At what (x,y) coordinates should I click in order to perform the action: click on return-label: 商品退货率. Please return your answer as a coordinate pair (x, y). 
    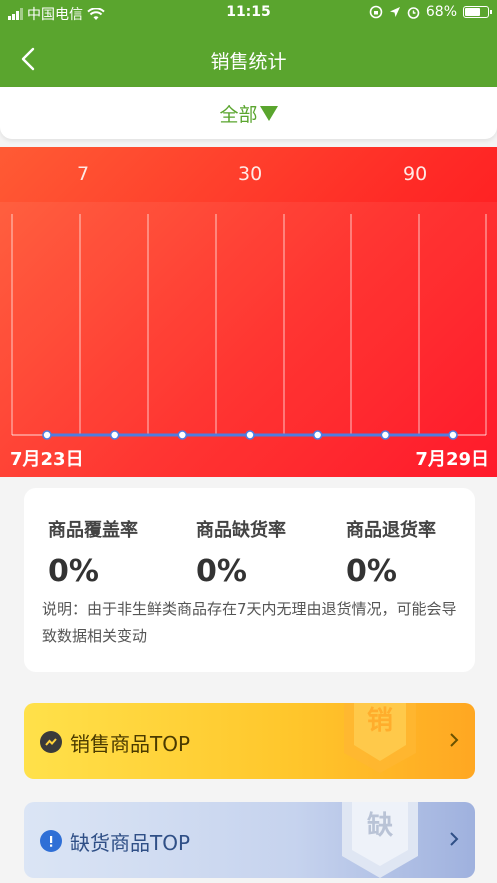
    Looking at the image, I should click on (391, 530).